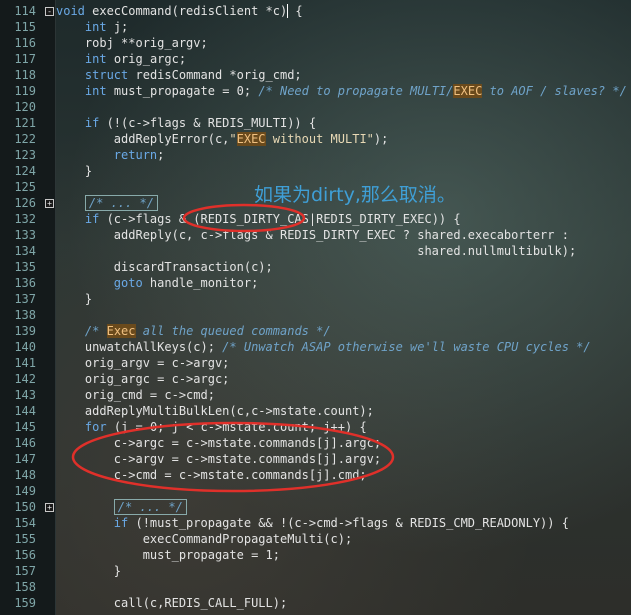  Describe the element at coordinates (143, 379) in the screenshot. I see `code-text: orig_argc = c->argc;` at that location.